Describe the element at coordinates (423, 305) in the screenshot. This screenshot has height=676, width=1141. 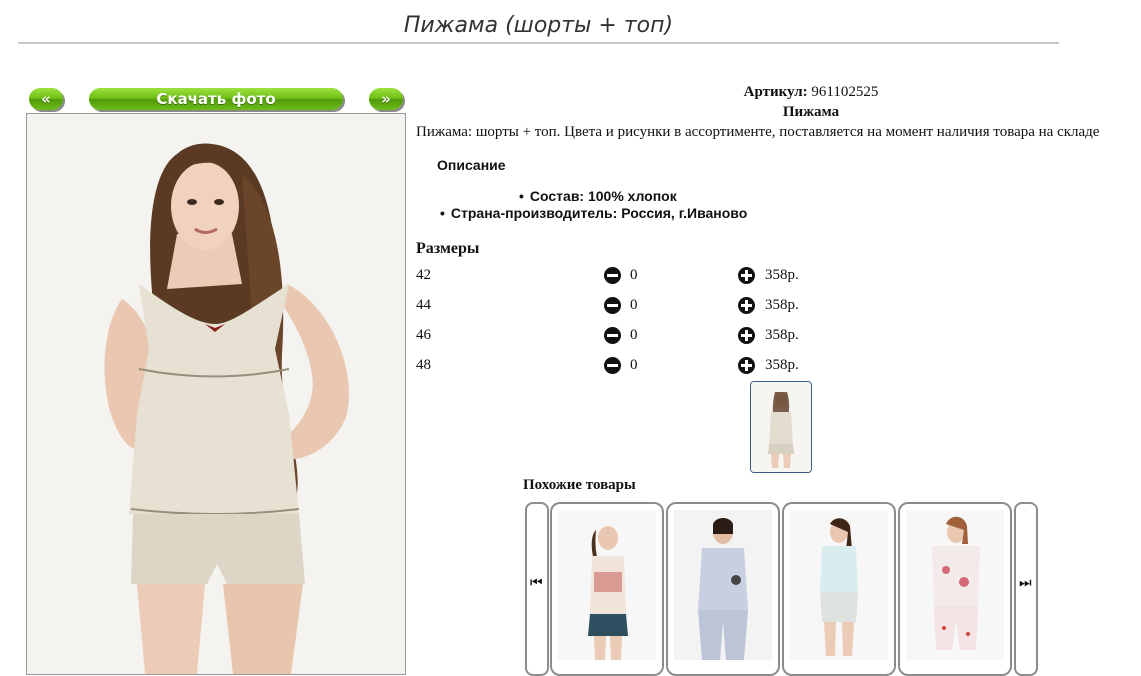
I see `size-label: 44` at that location.